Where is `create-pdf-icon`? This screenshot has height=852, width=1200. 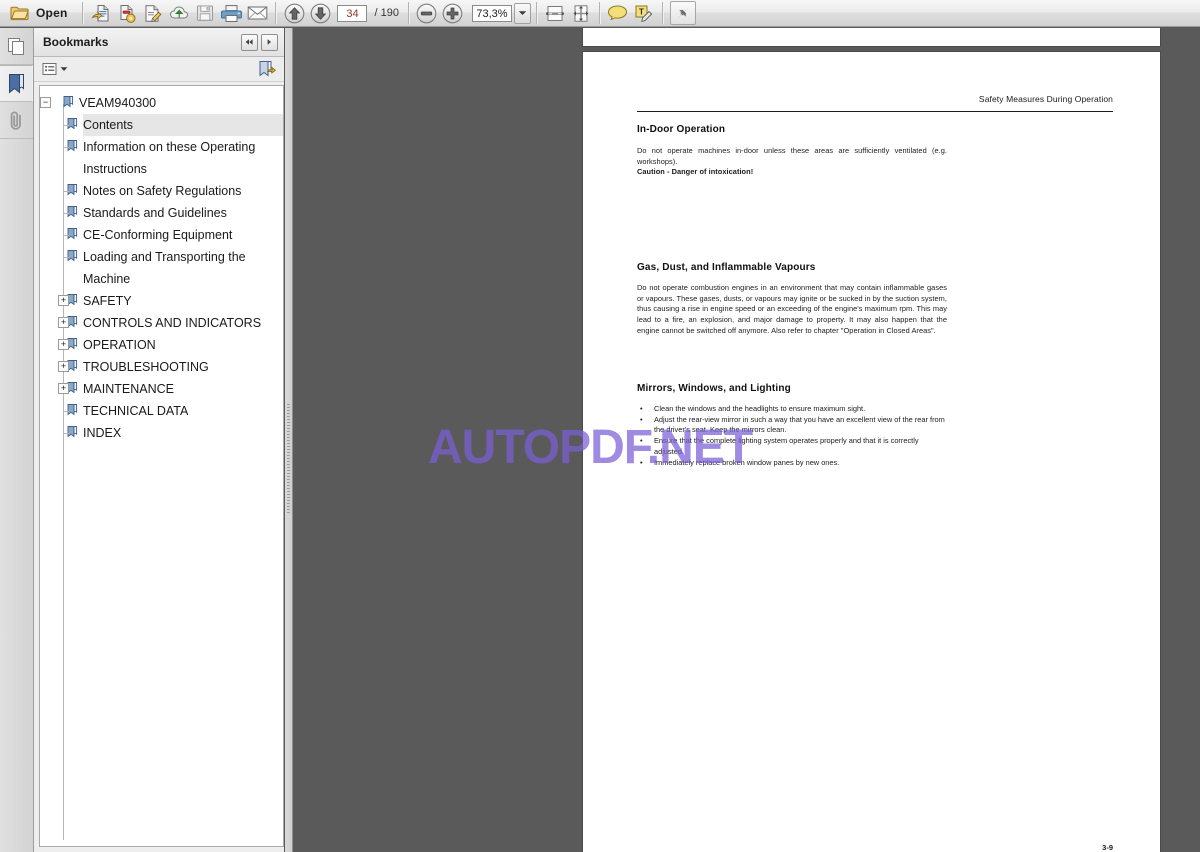 create-pdf-icon is located at coordinates (101, 13).